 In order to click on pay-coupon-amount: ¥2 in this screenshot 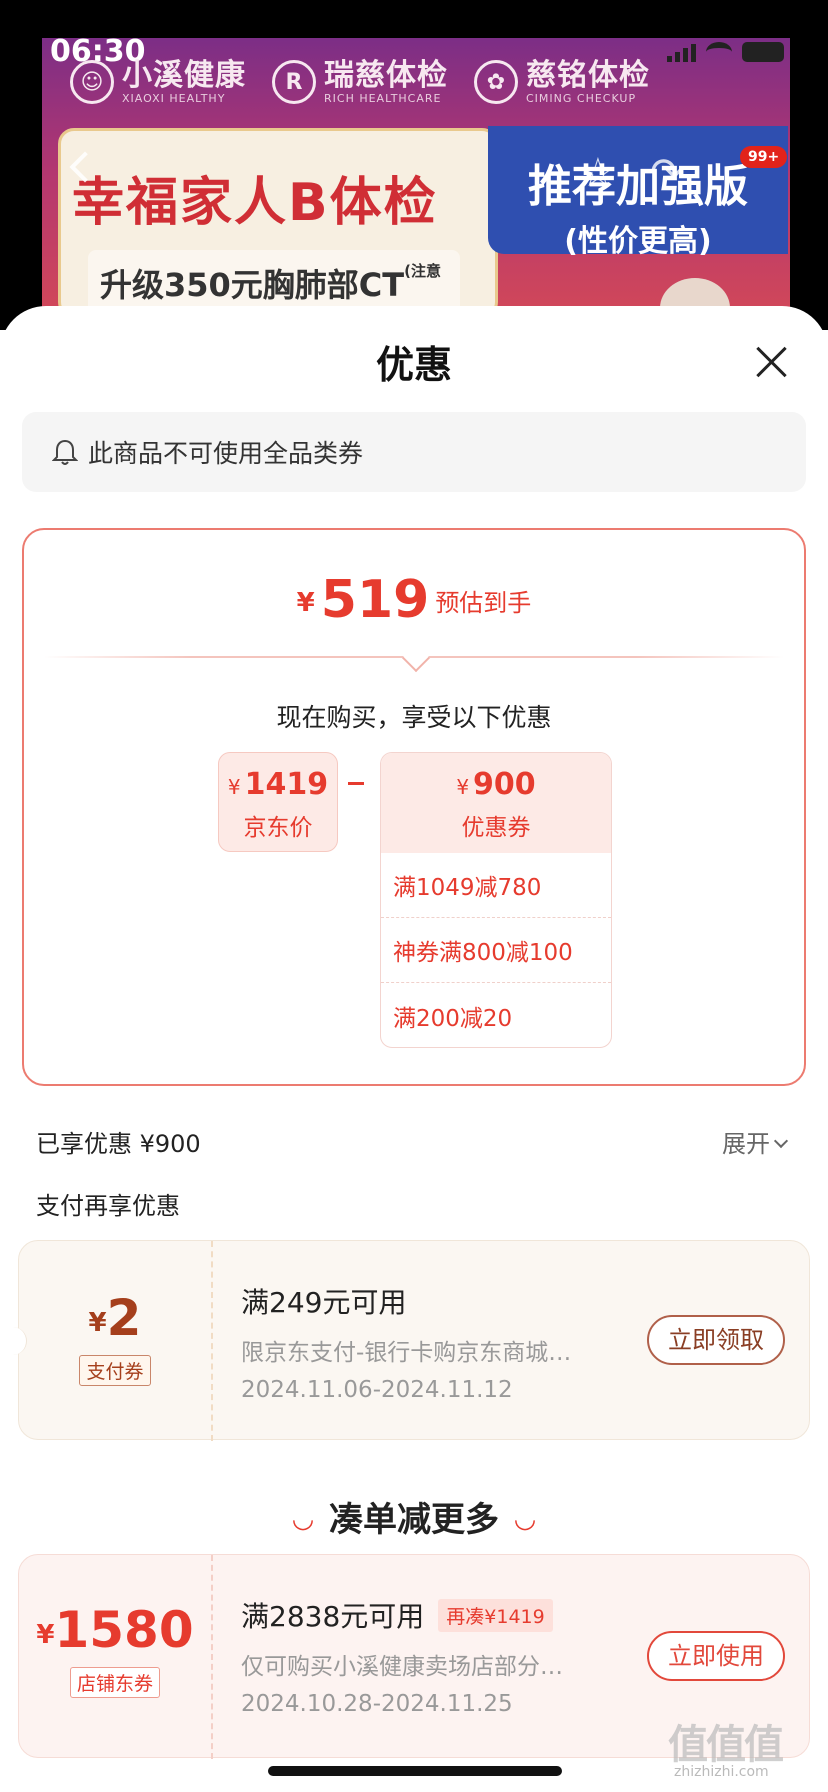, I will do `click(115, 1318)`.